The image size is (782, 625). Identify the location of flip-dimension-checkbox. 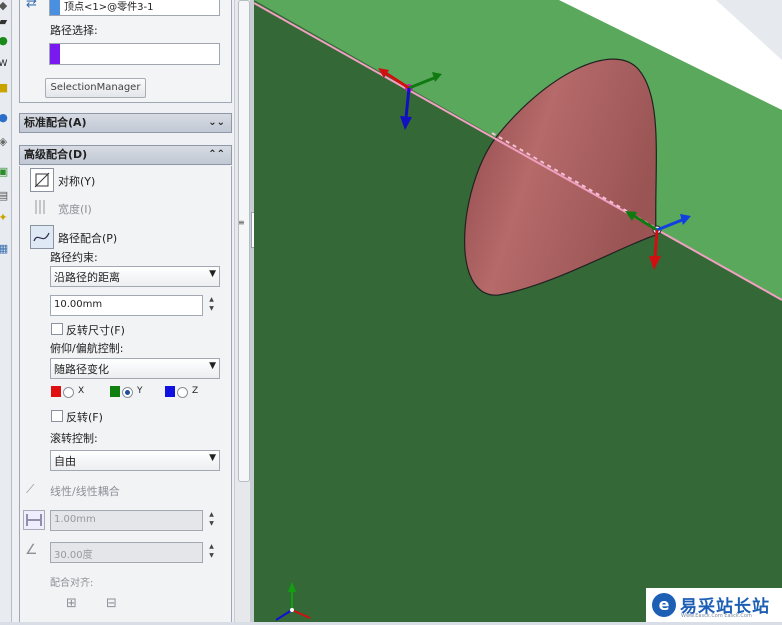
(57, 329).